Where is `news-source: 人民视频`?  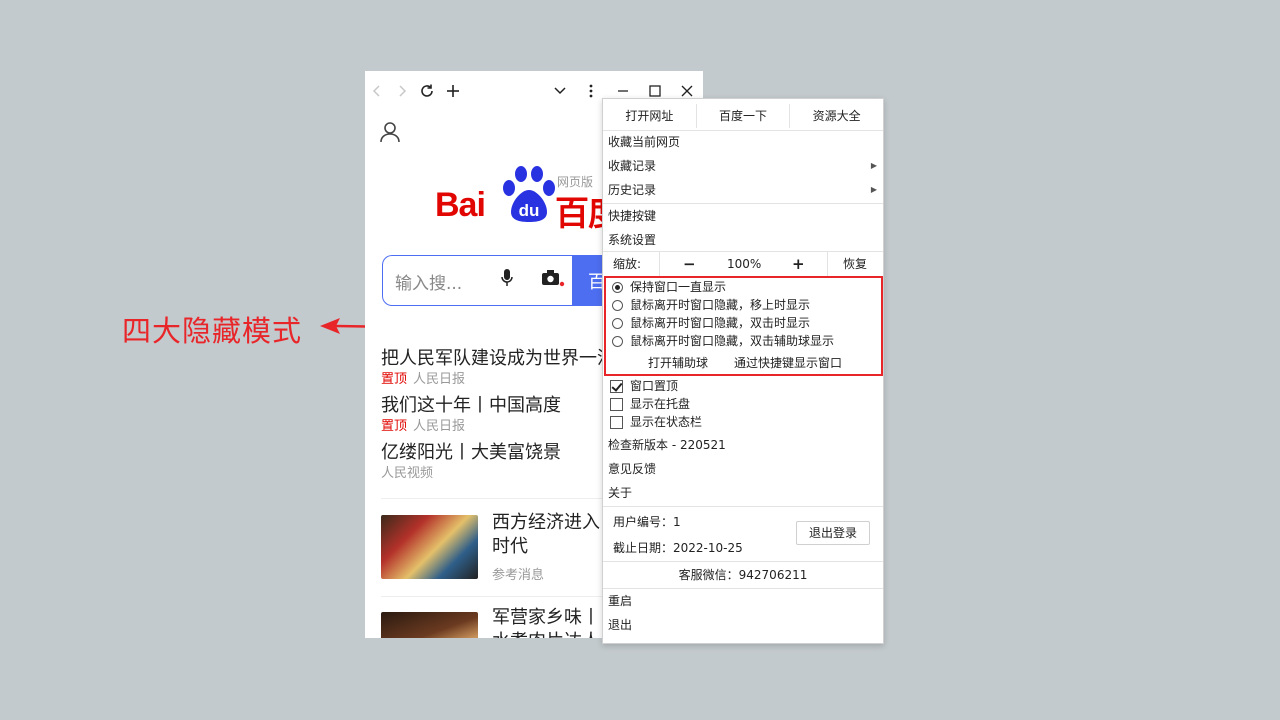 news-source: 人民视频 is located at coordinates (407, 473).